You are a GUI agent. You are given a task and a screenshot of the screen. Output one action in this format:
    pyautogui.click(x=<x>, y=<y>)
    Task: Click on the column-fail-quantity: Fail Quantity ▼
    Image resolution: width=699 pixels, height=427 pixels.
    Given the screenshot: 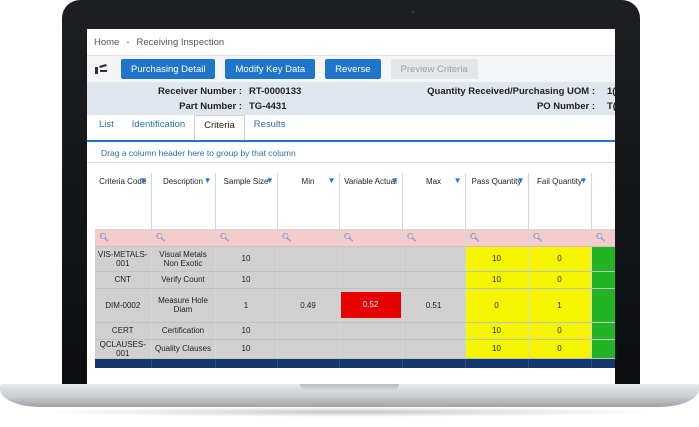 What is the action you would take?
    pyautogui.click(x=560, y=201)
    